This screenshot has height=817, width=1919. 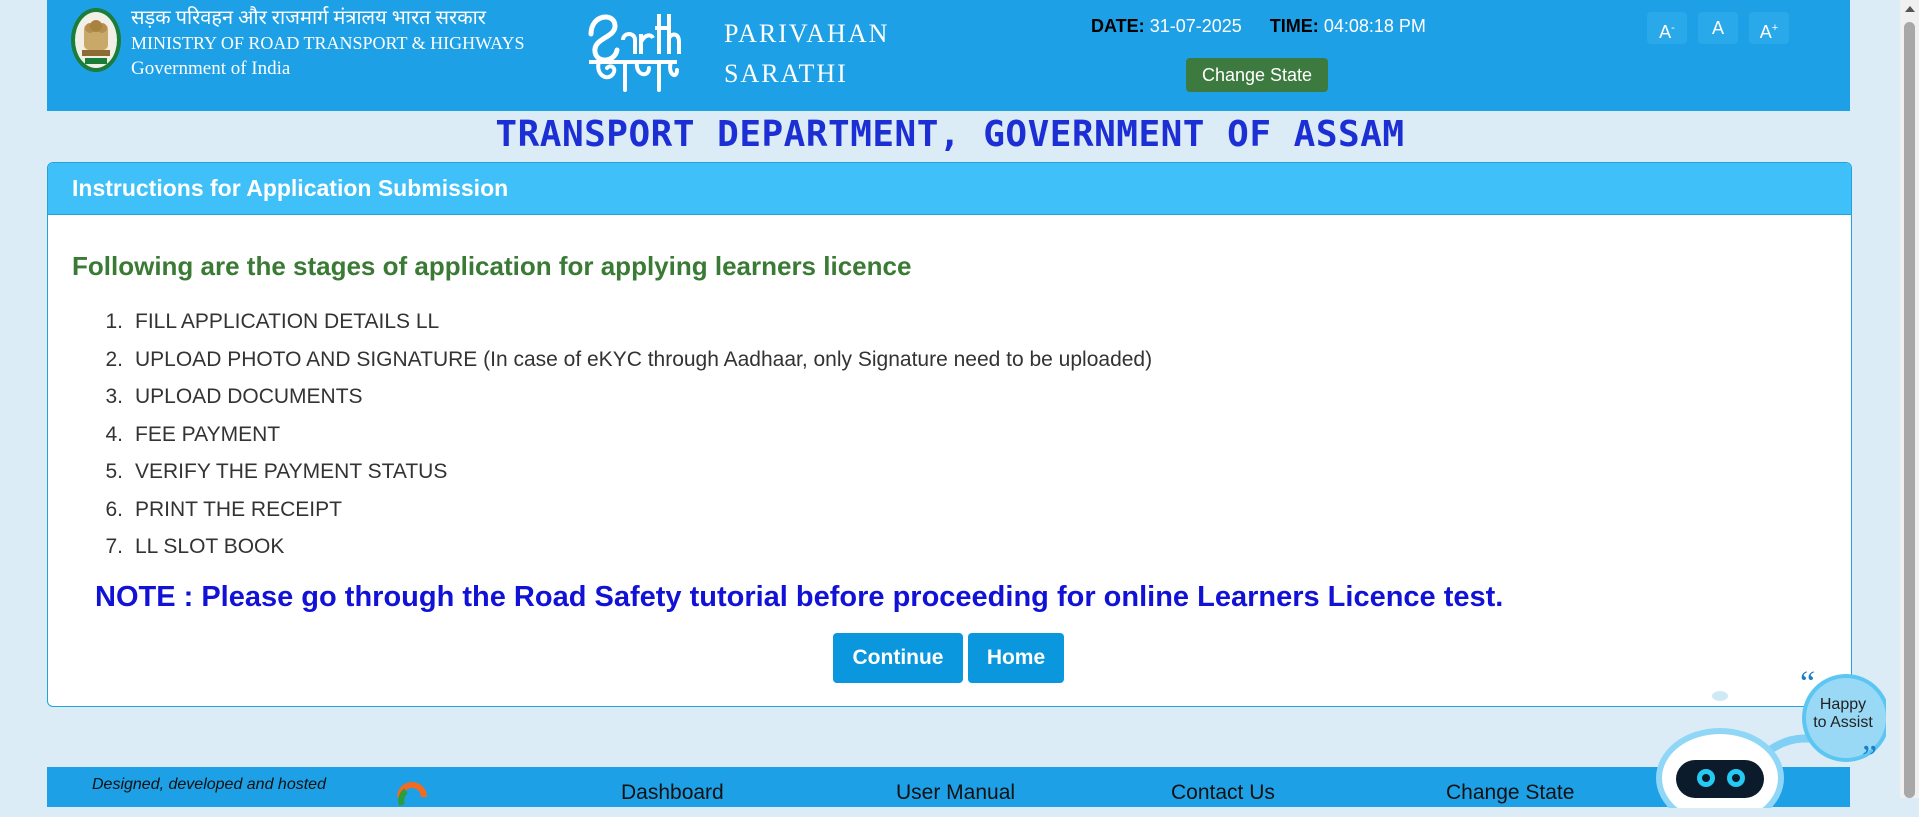 What do you see at coordinates (807, 33) in the screenshot?
I see `brand-line-1: PARIVAHAN` at bounding box center [807, 33].